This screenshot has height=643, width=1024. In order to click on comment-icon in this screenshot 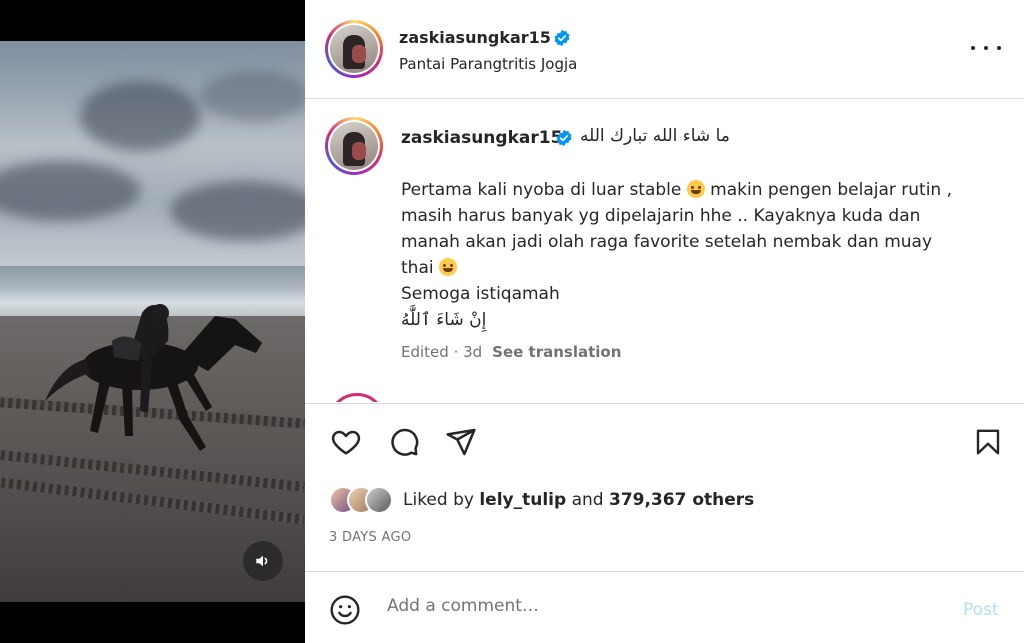, I will do `click(405, 442)`.